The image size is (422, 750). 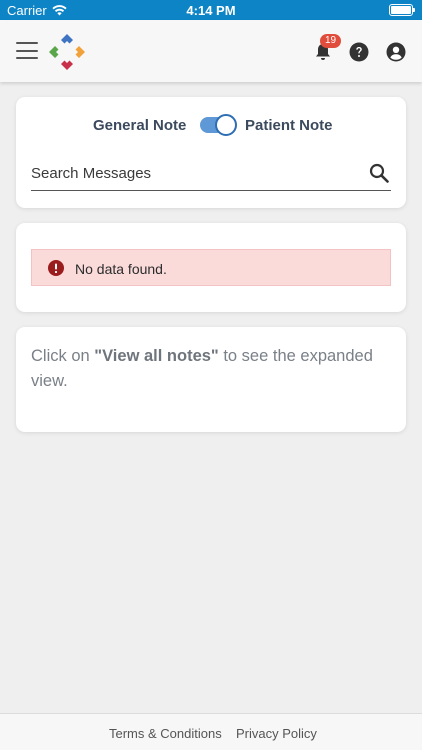 What do you see at coordinates (330, 41) in the screenshot?
I see `notification-badge: 19` at bounding box center [330, 41].